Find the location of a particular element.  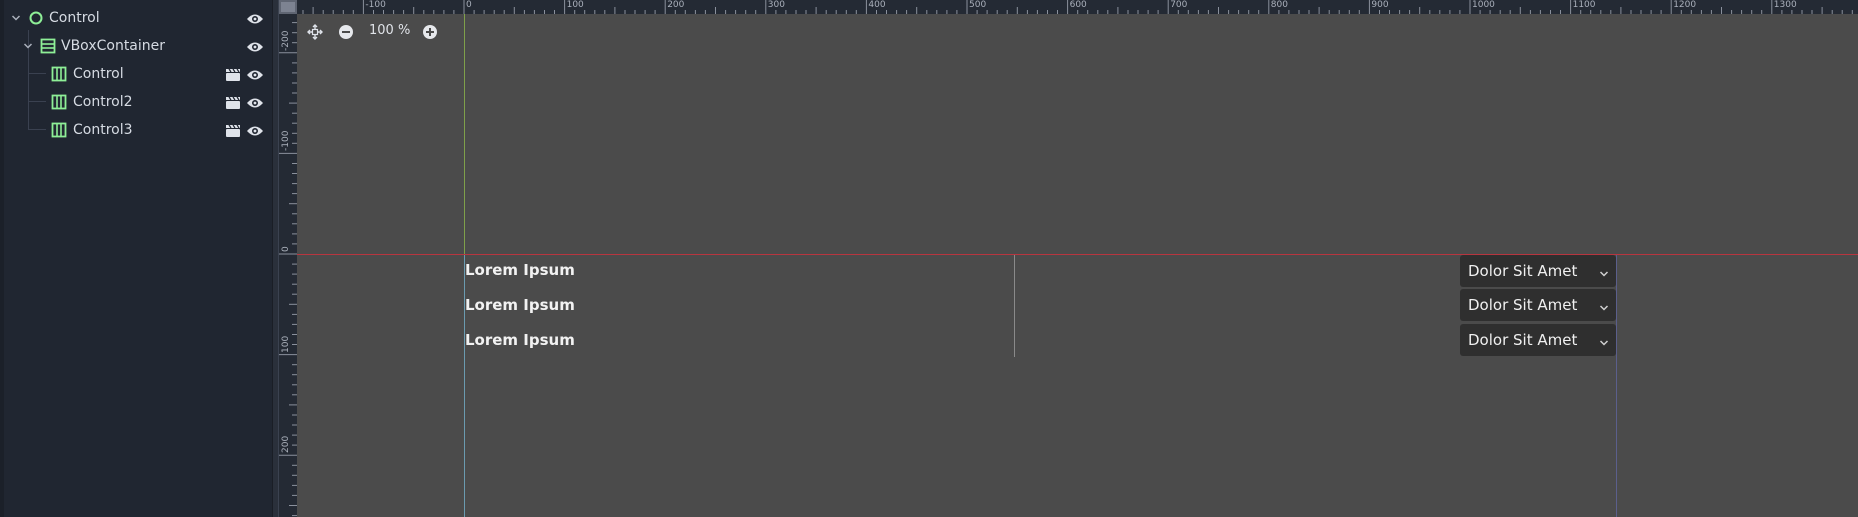

control-right-edge is located at coordinates (1616, 386).